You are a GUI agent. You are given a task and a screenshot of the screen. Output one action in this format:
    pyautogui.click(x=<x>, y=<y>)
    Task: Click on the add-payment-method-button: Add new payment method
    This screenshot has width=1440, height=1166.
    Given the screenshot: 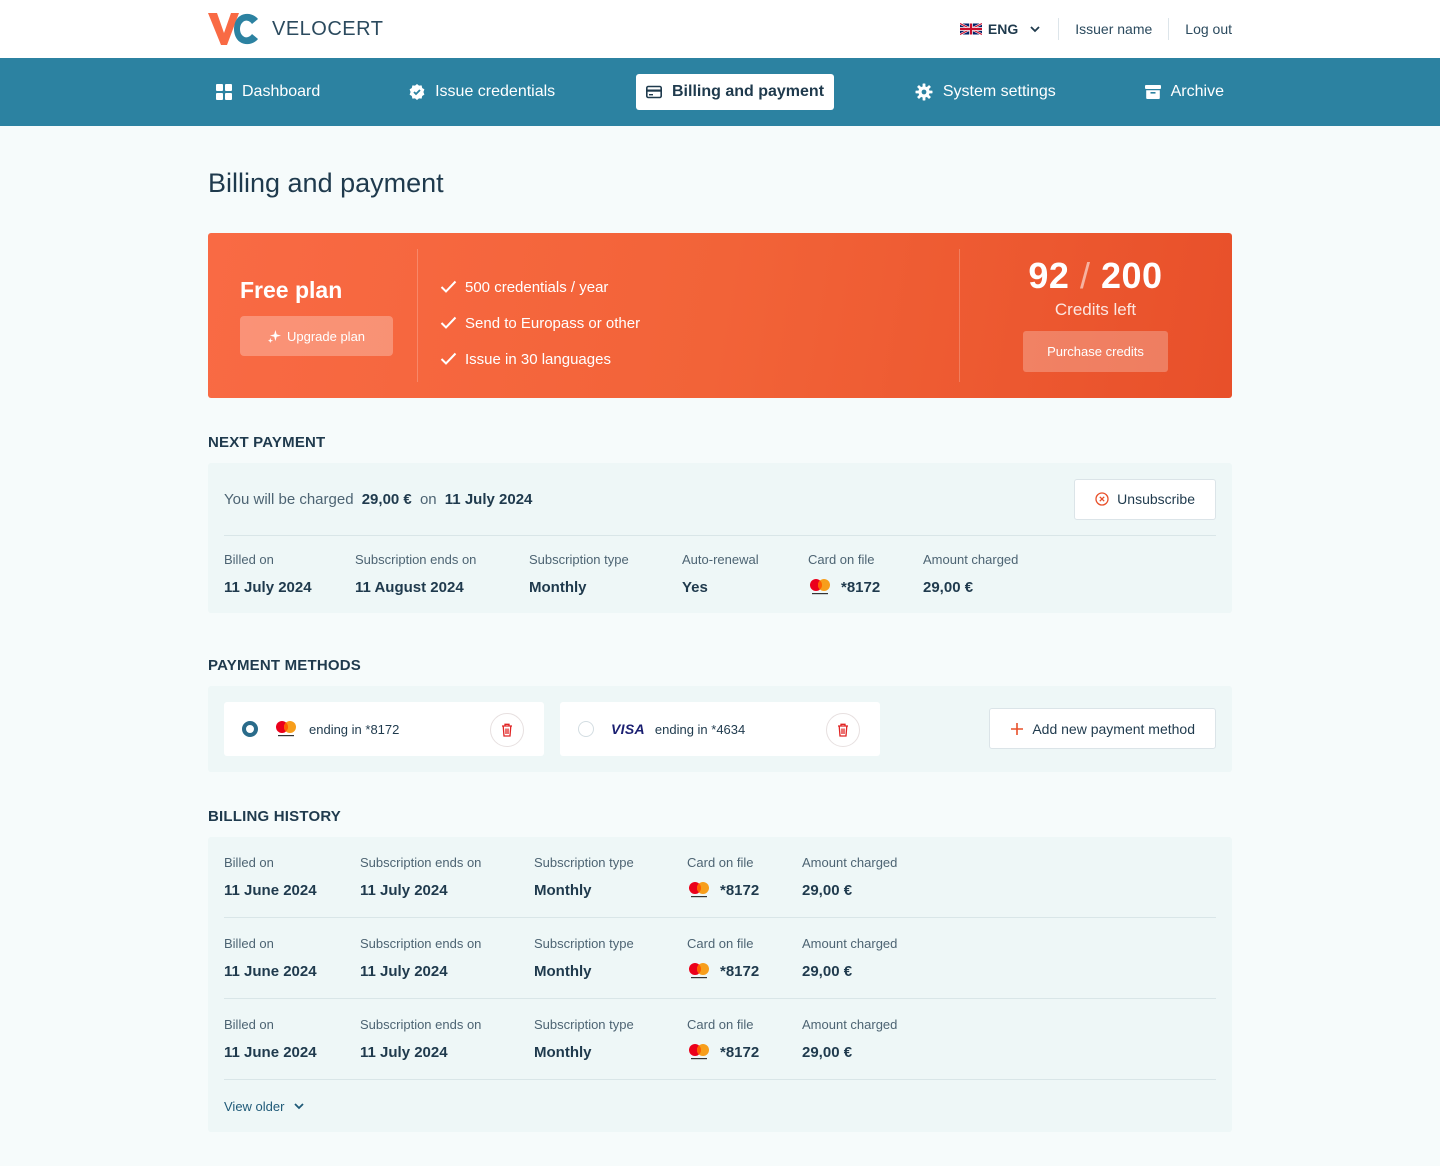 What is the action you would take?
    pyautogui.click(x=1102, y=728)
    